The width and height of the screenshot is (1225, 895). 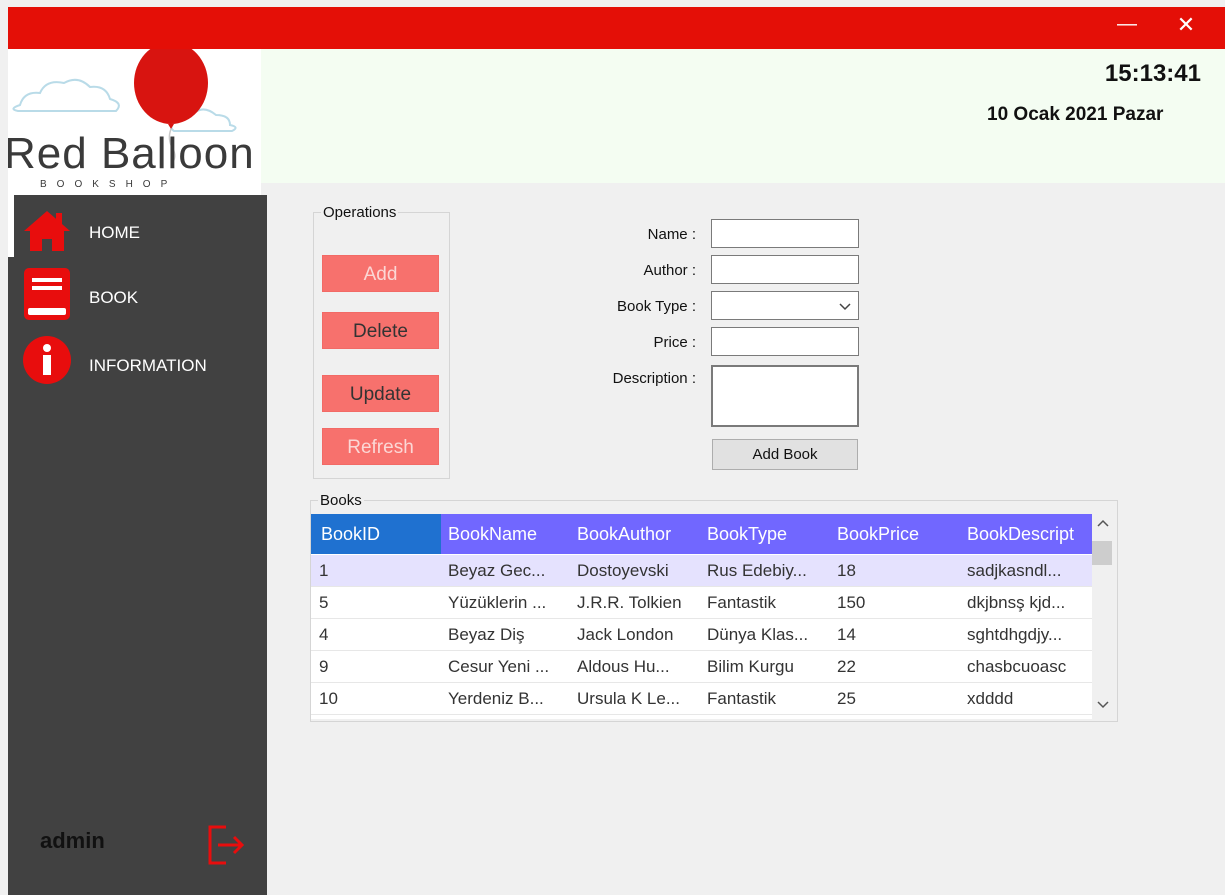 I want to click on cell-bookprice: 22, so click(x=846, y=666).